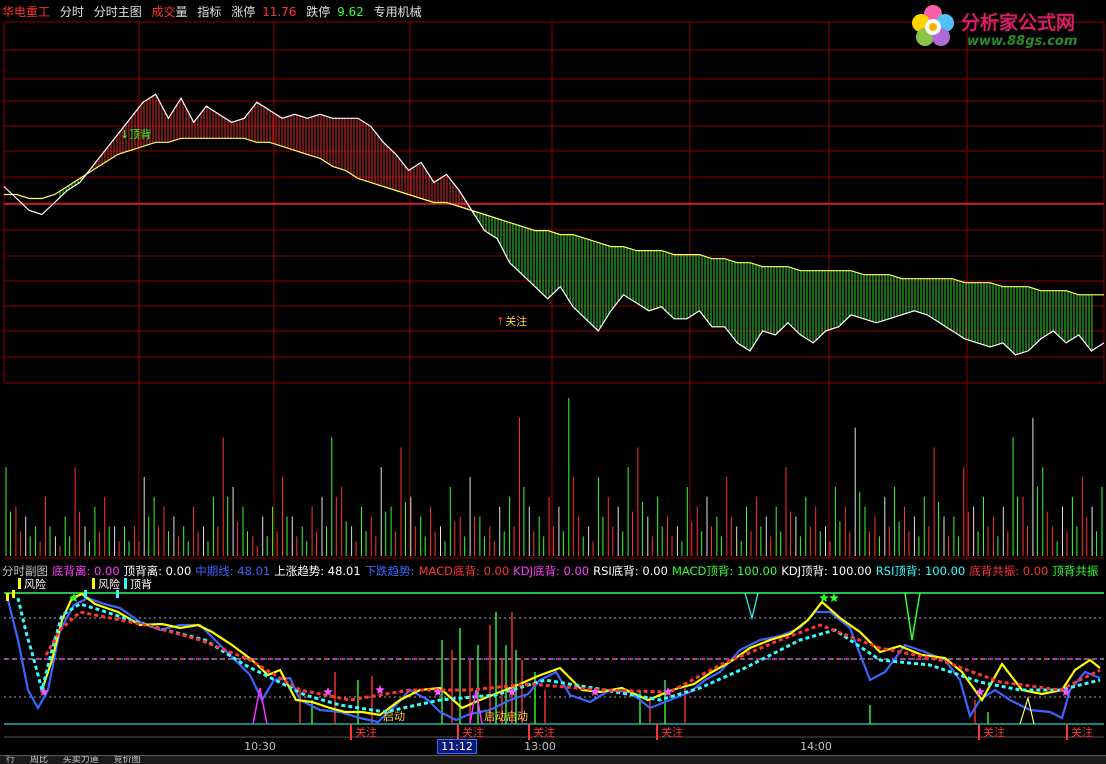 The image size is (1106, 764). Describe the element at coordinates (506, 716) in the screenshot. I see `start-label-2: 启动启动` at that location.